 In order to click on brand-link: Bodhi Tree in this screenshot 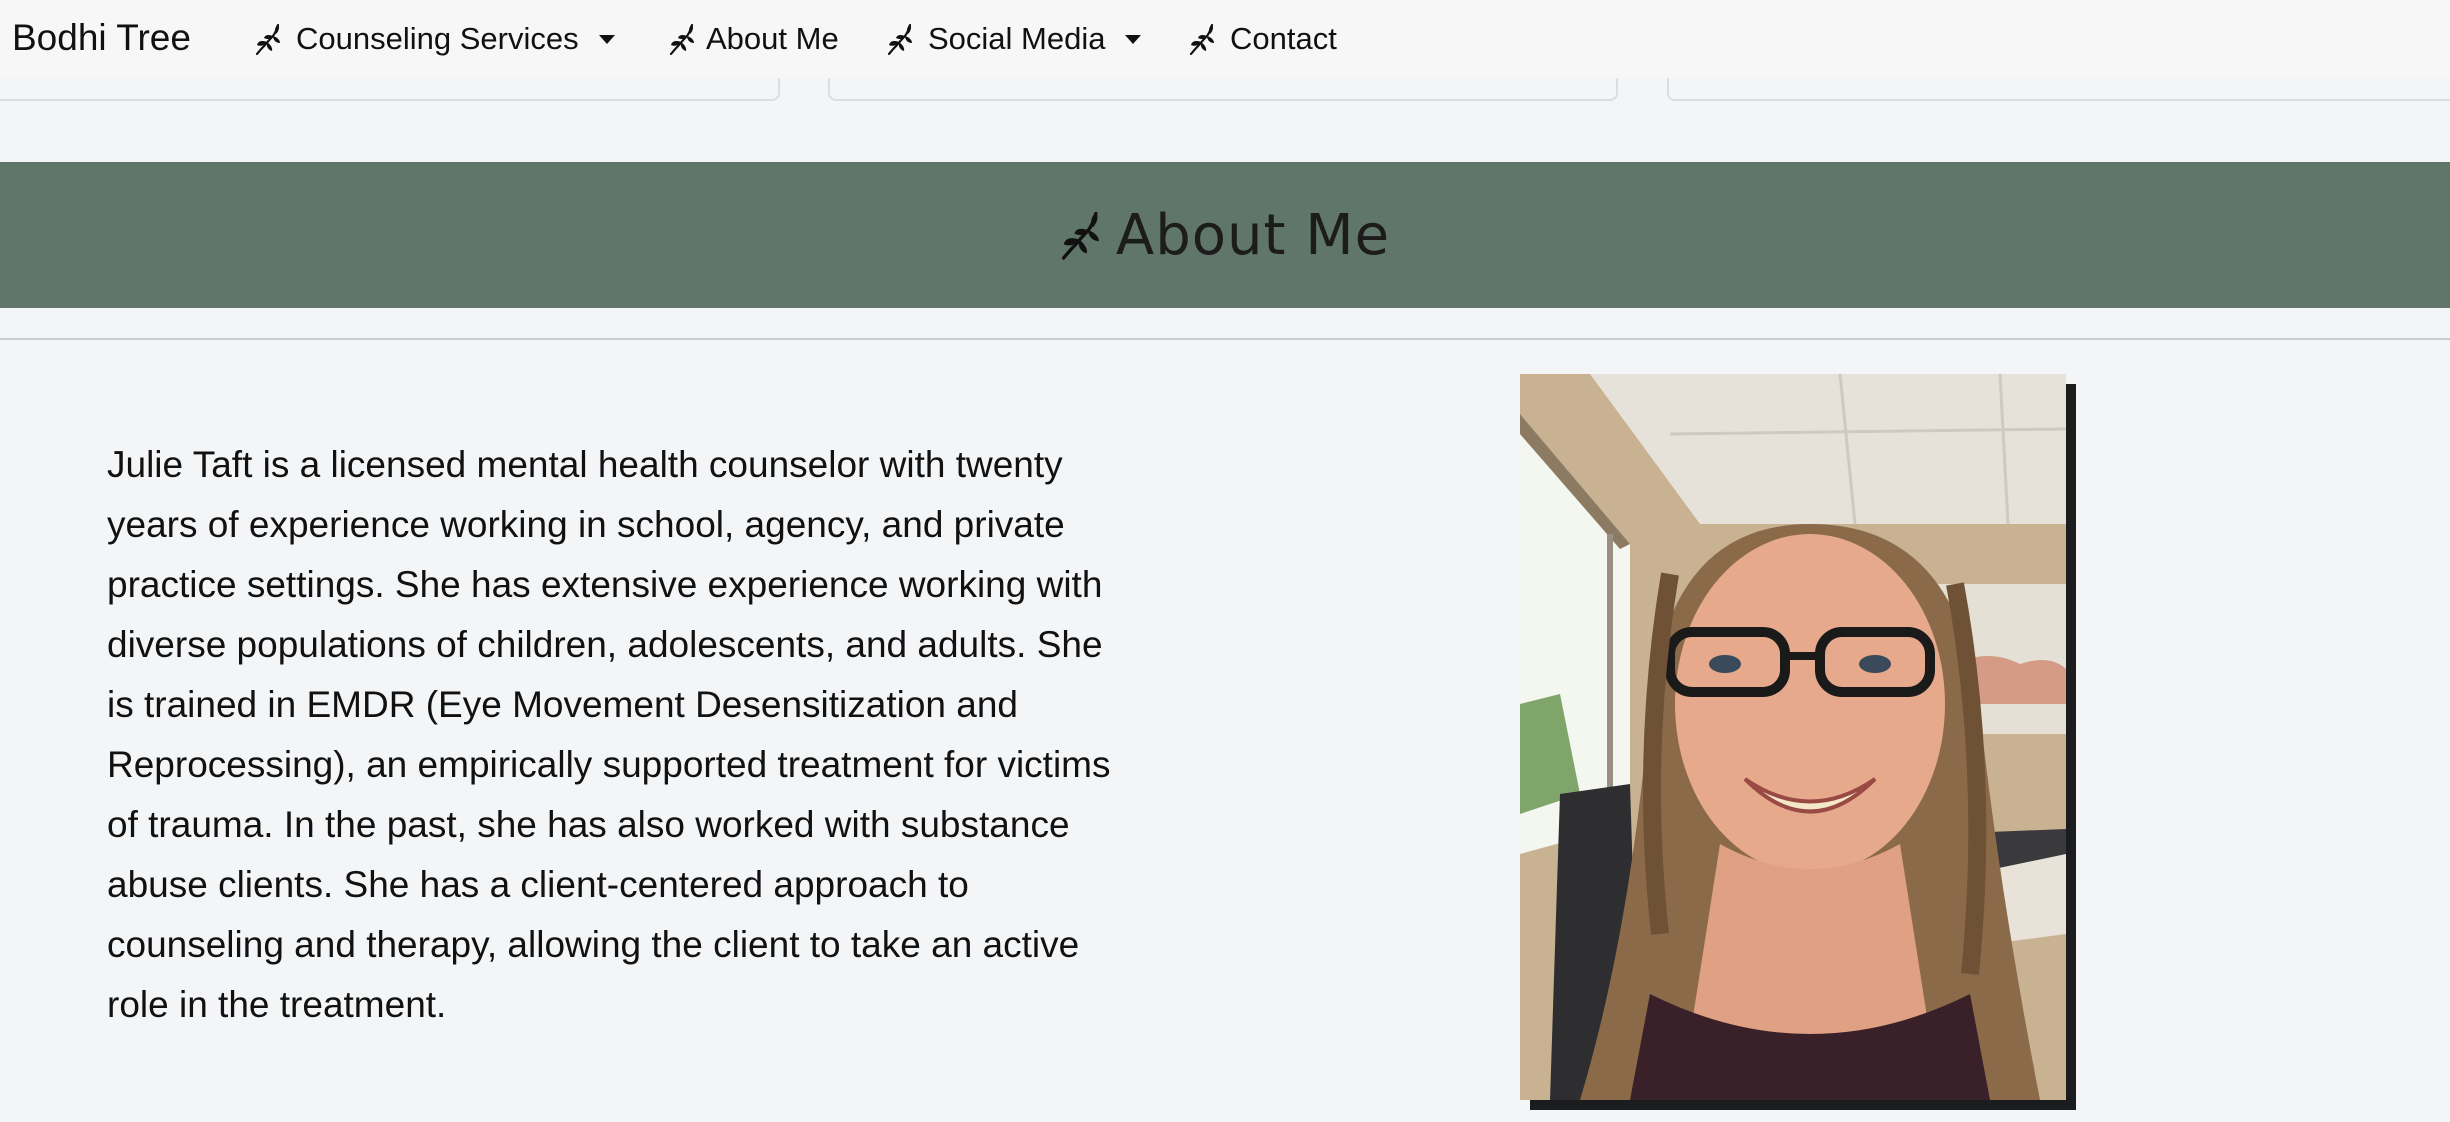, I will do `click(101, 38)`.